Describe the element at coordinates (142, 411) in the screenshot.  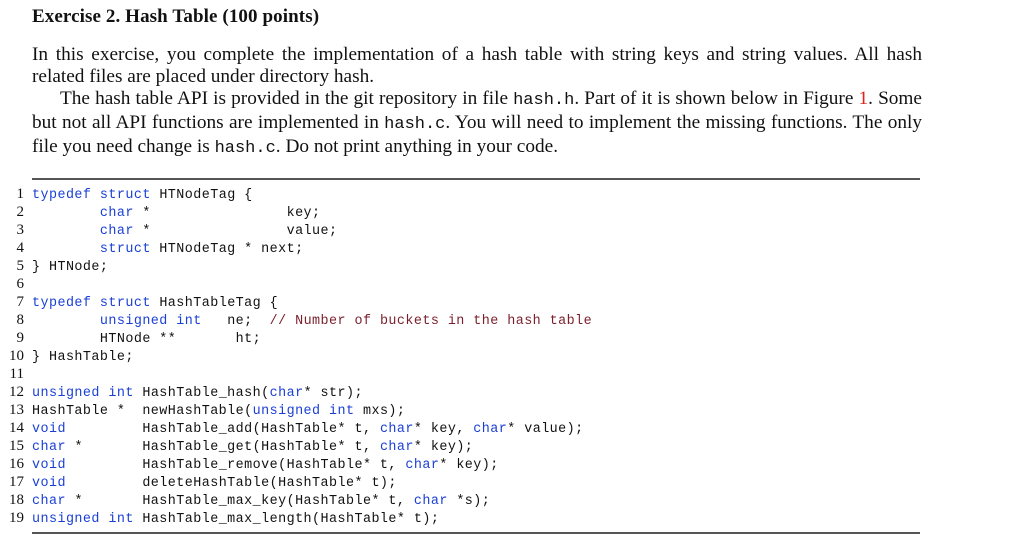
I see `code-text: HashTable * newHashTable(` at that location.